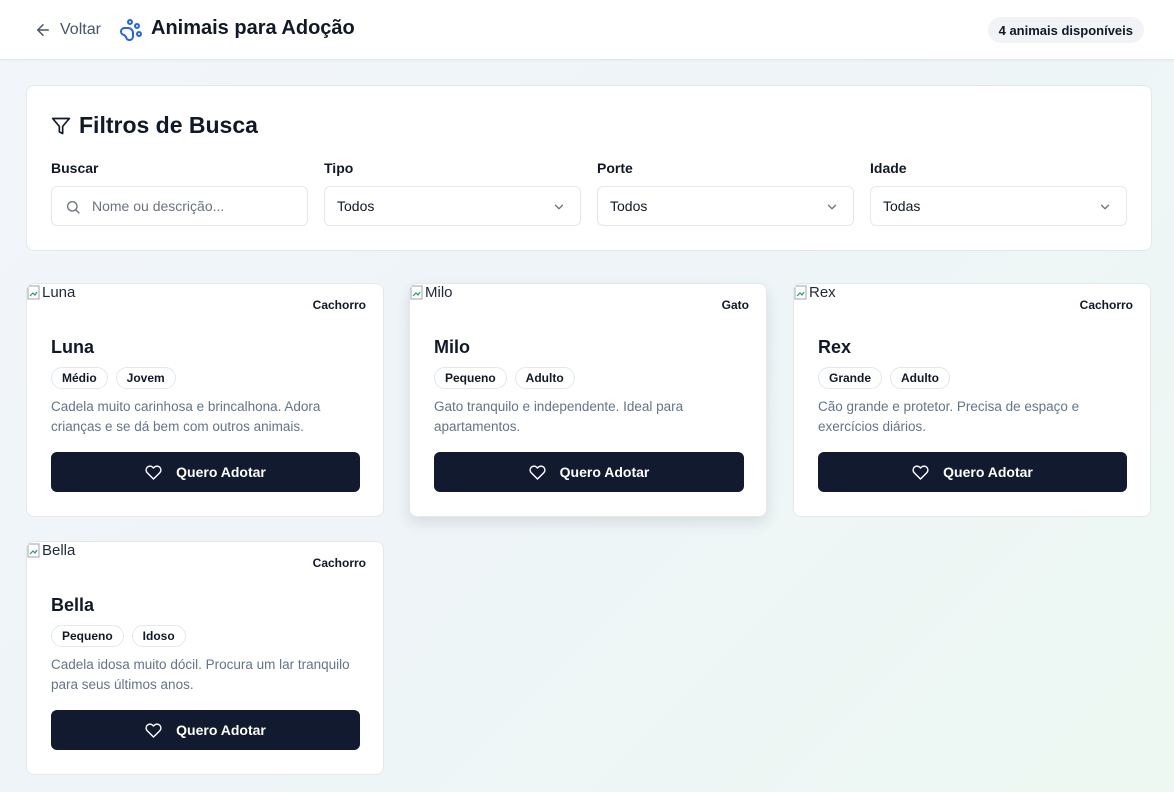  What do you see at coordinates (79, 378) in the screenshot?
I see `size-tag: Médio` at bounding box center [79, 378].